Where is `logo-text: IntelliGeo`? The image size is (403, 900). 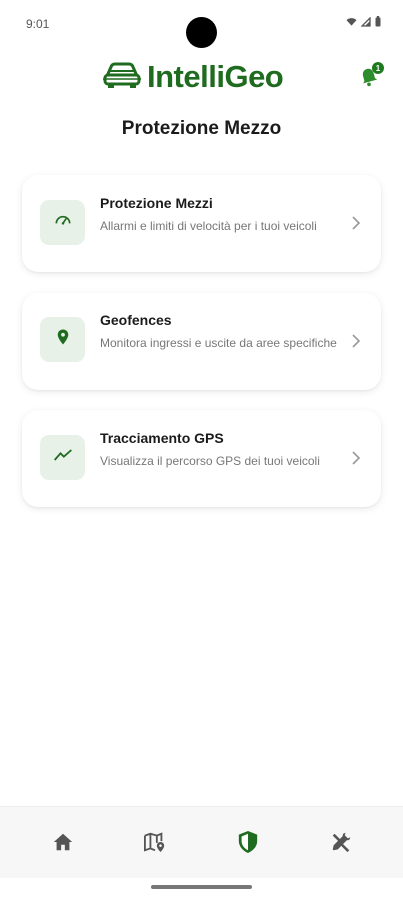
logo-text: IntelliGeo is located at coordinates (215, 76).